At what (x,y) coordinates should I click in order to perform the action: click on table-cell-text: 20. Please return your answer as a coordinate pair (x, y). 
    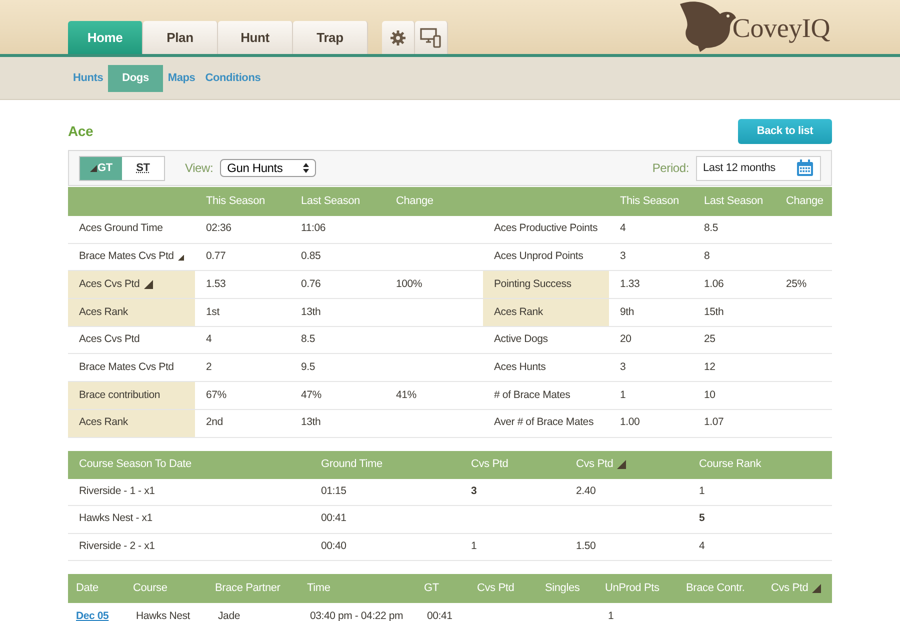
    Looking at the image, I should click on (625, 340).